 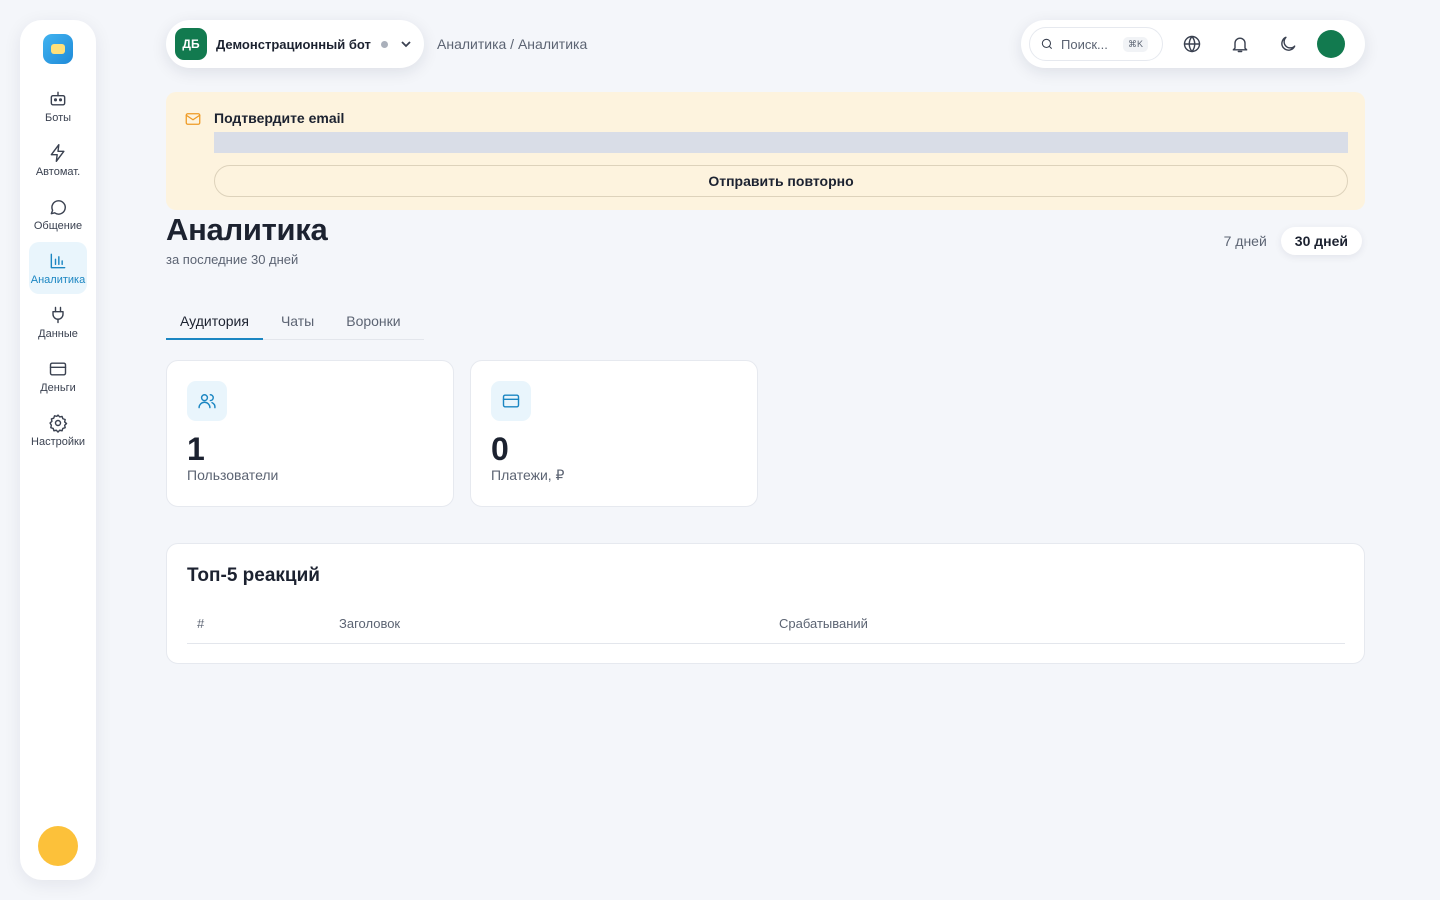 I want to click on search-input, so click(x=1089, y=44).